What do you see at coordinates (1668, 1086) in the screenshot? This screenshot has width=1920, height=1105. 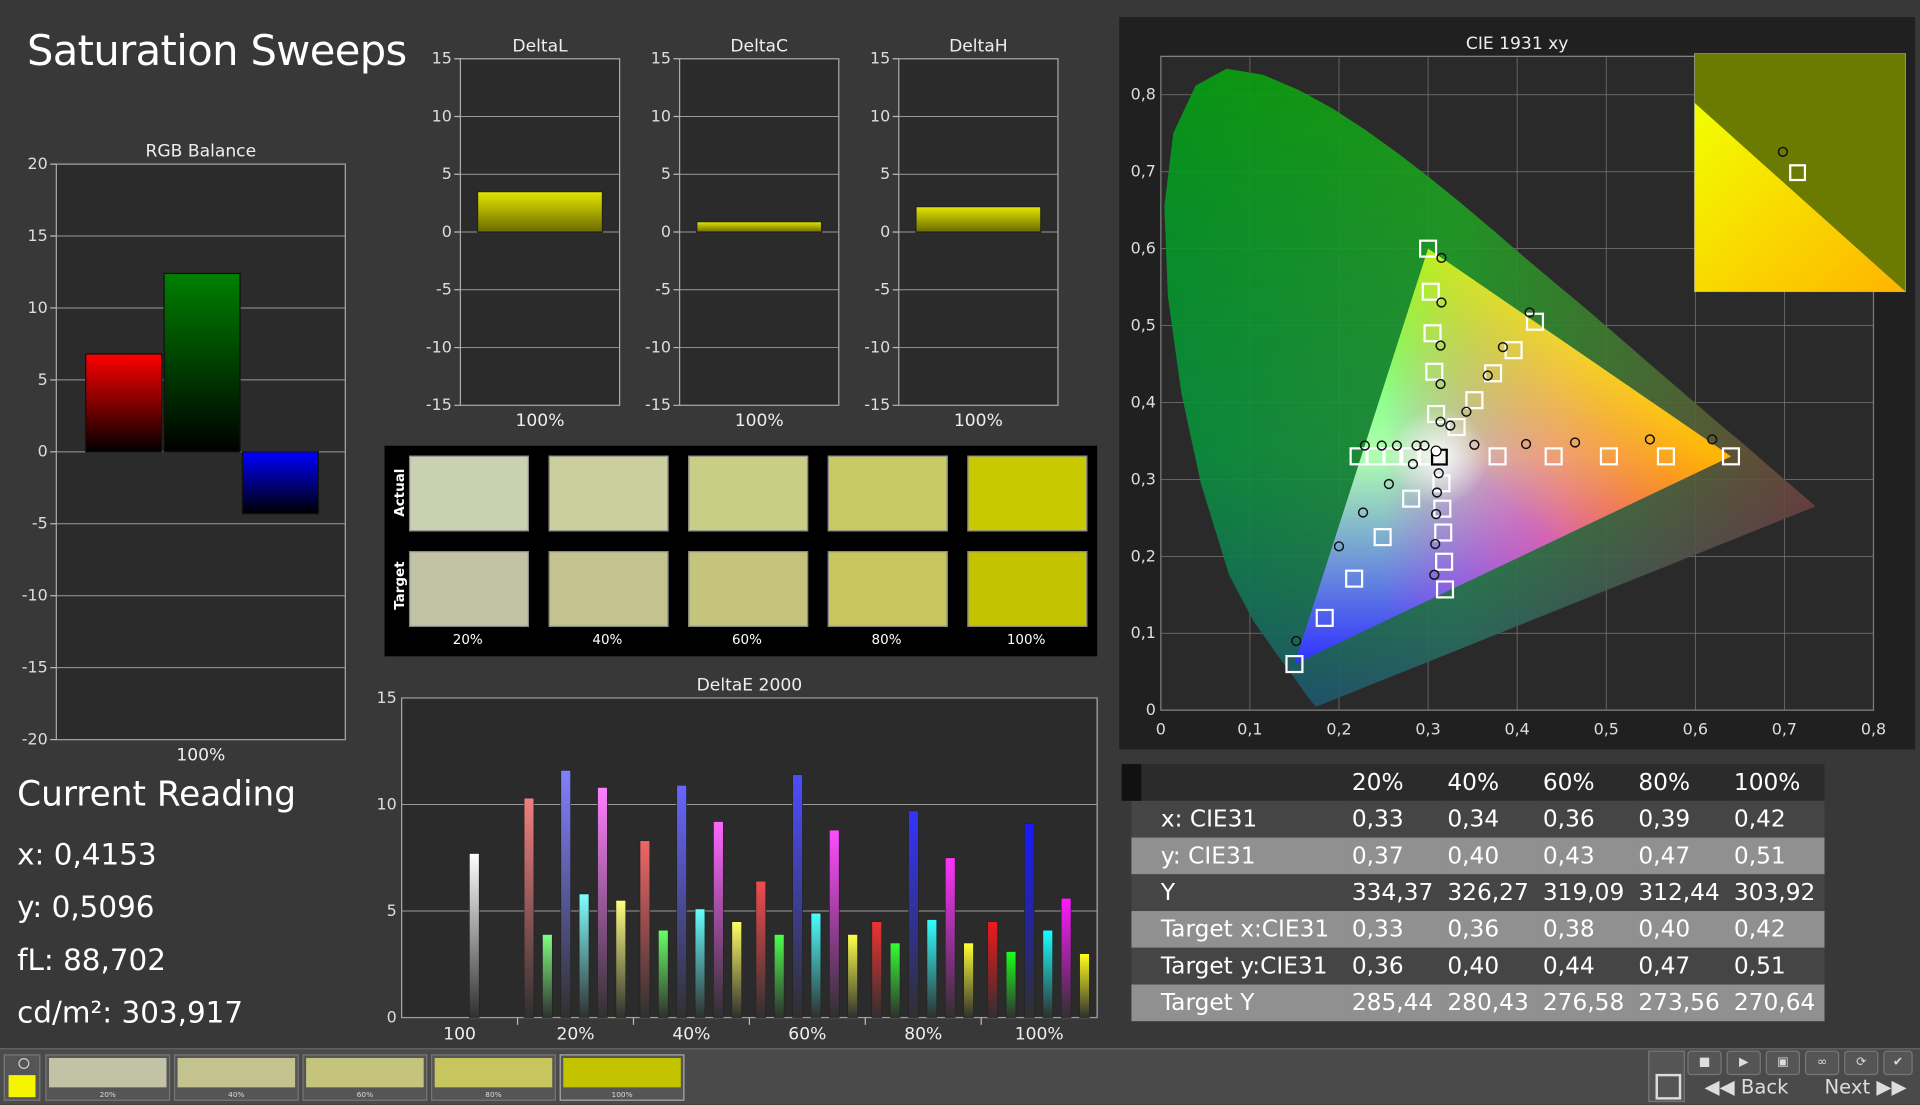 I see `square-icon` at bounding box center [1668, 1086].